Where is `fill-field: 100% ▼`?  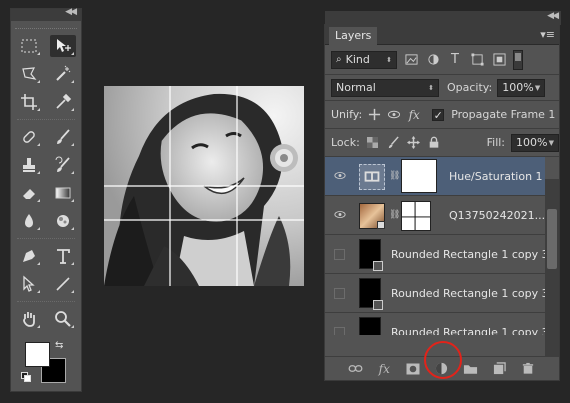 fill-field: 100% ▼ is located at coordinates (535, 142).